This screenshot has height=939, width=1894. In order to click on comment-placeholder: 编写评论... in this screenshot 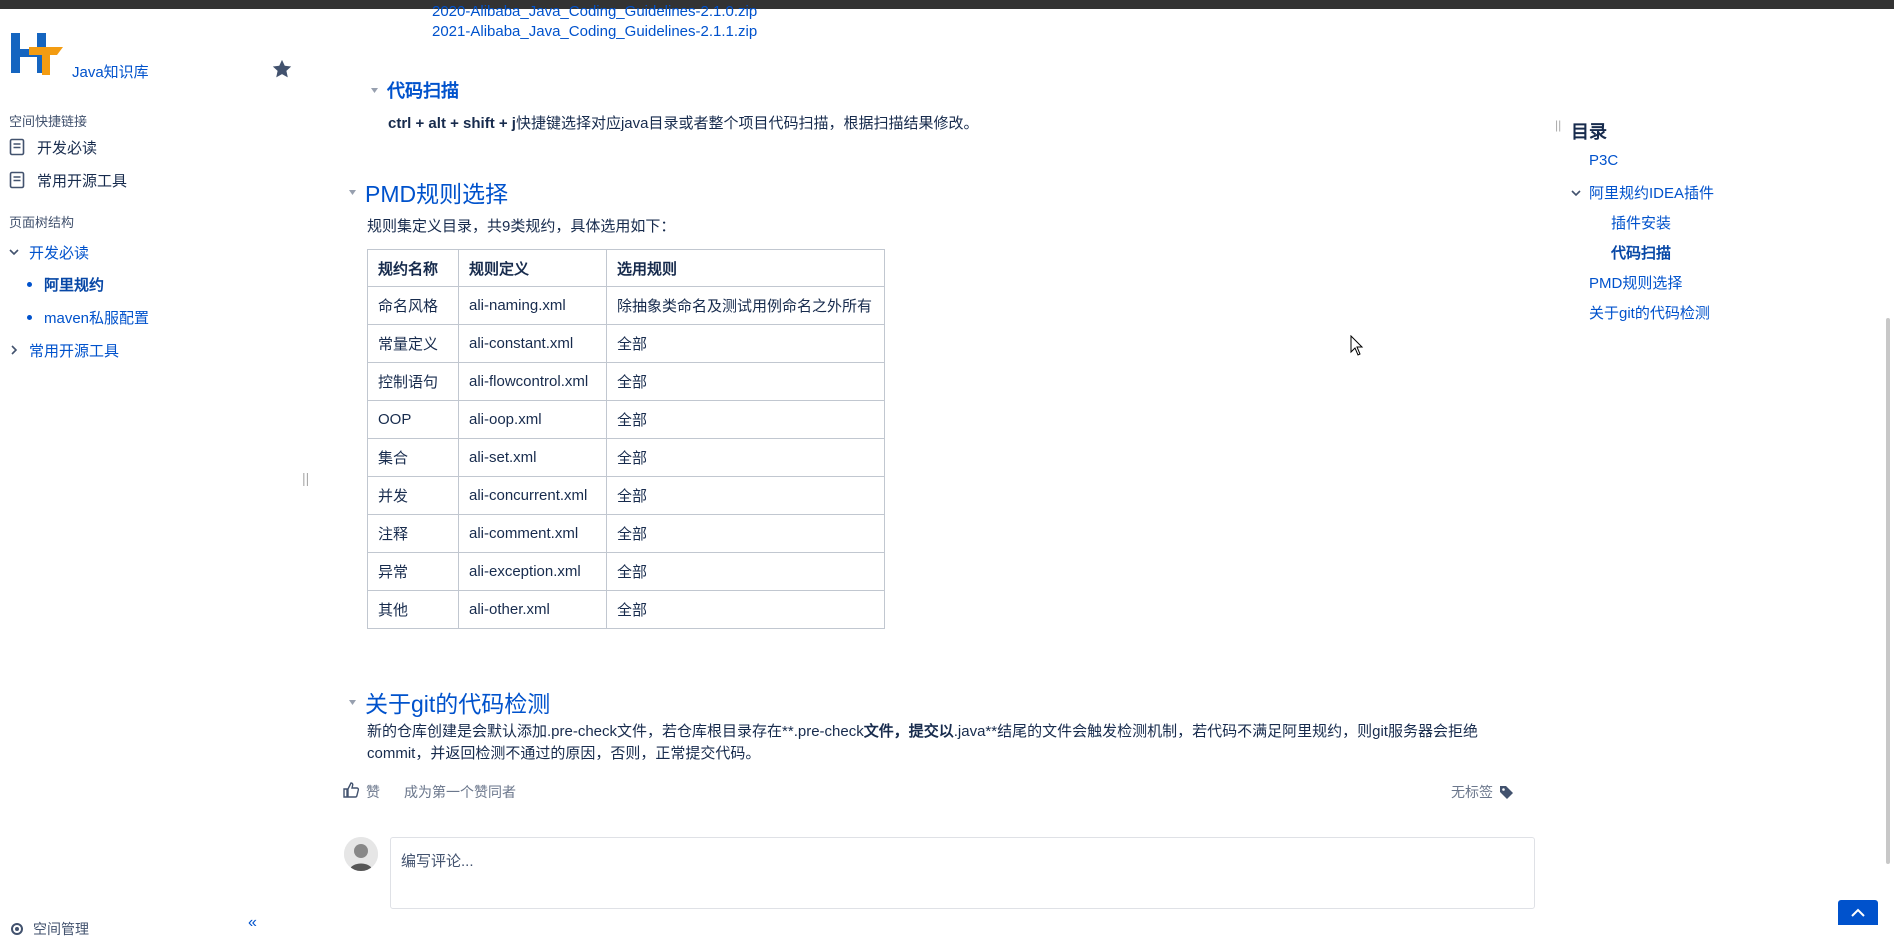, I will do `click(437, 861)`.